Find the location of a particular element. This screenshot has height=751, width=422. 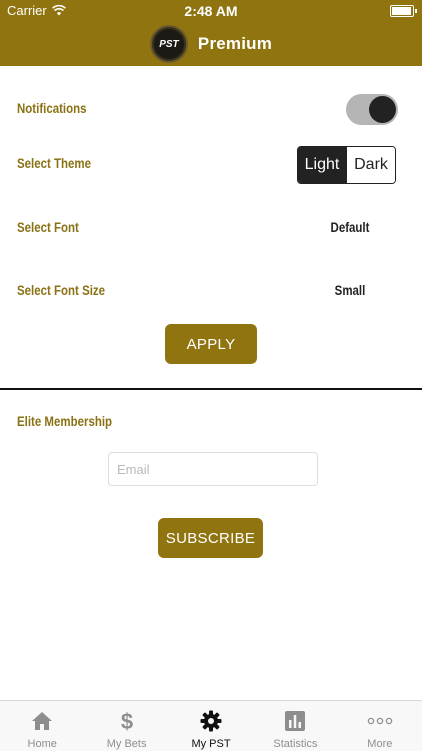

tab-more: More is located at coordinates (380, 726).